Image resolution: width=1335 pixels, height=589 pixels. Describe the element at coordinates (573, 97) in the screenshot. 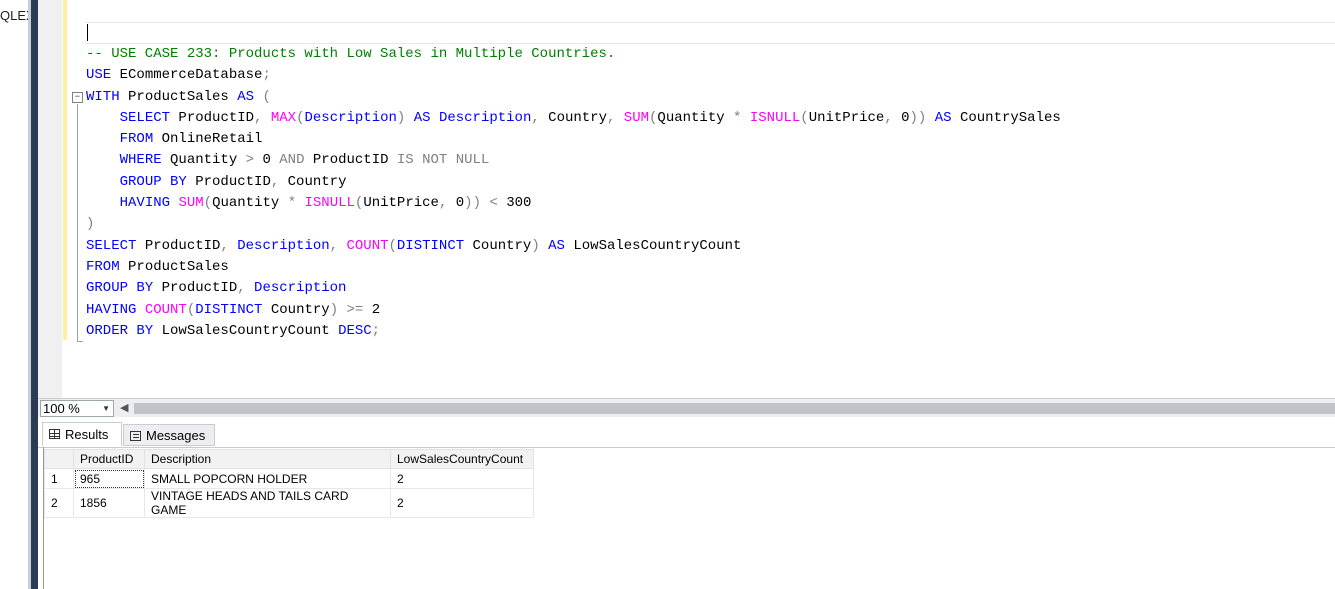

I see `code-line: WITH ProductSales AS (` at that location.